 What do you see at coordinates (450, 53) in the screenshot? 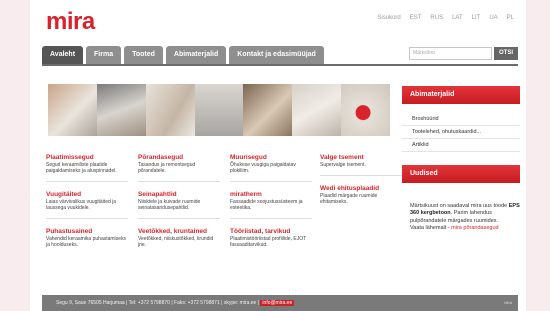
I see `search-input: Märksõna` at bounding box center [450, 53].